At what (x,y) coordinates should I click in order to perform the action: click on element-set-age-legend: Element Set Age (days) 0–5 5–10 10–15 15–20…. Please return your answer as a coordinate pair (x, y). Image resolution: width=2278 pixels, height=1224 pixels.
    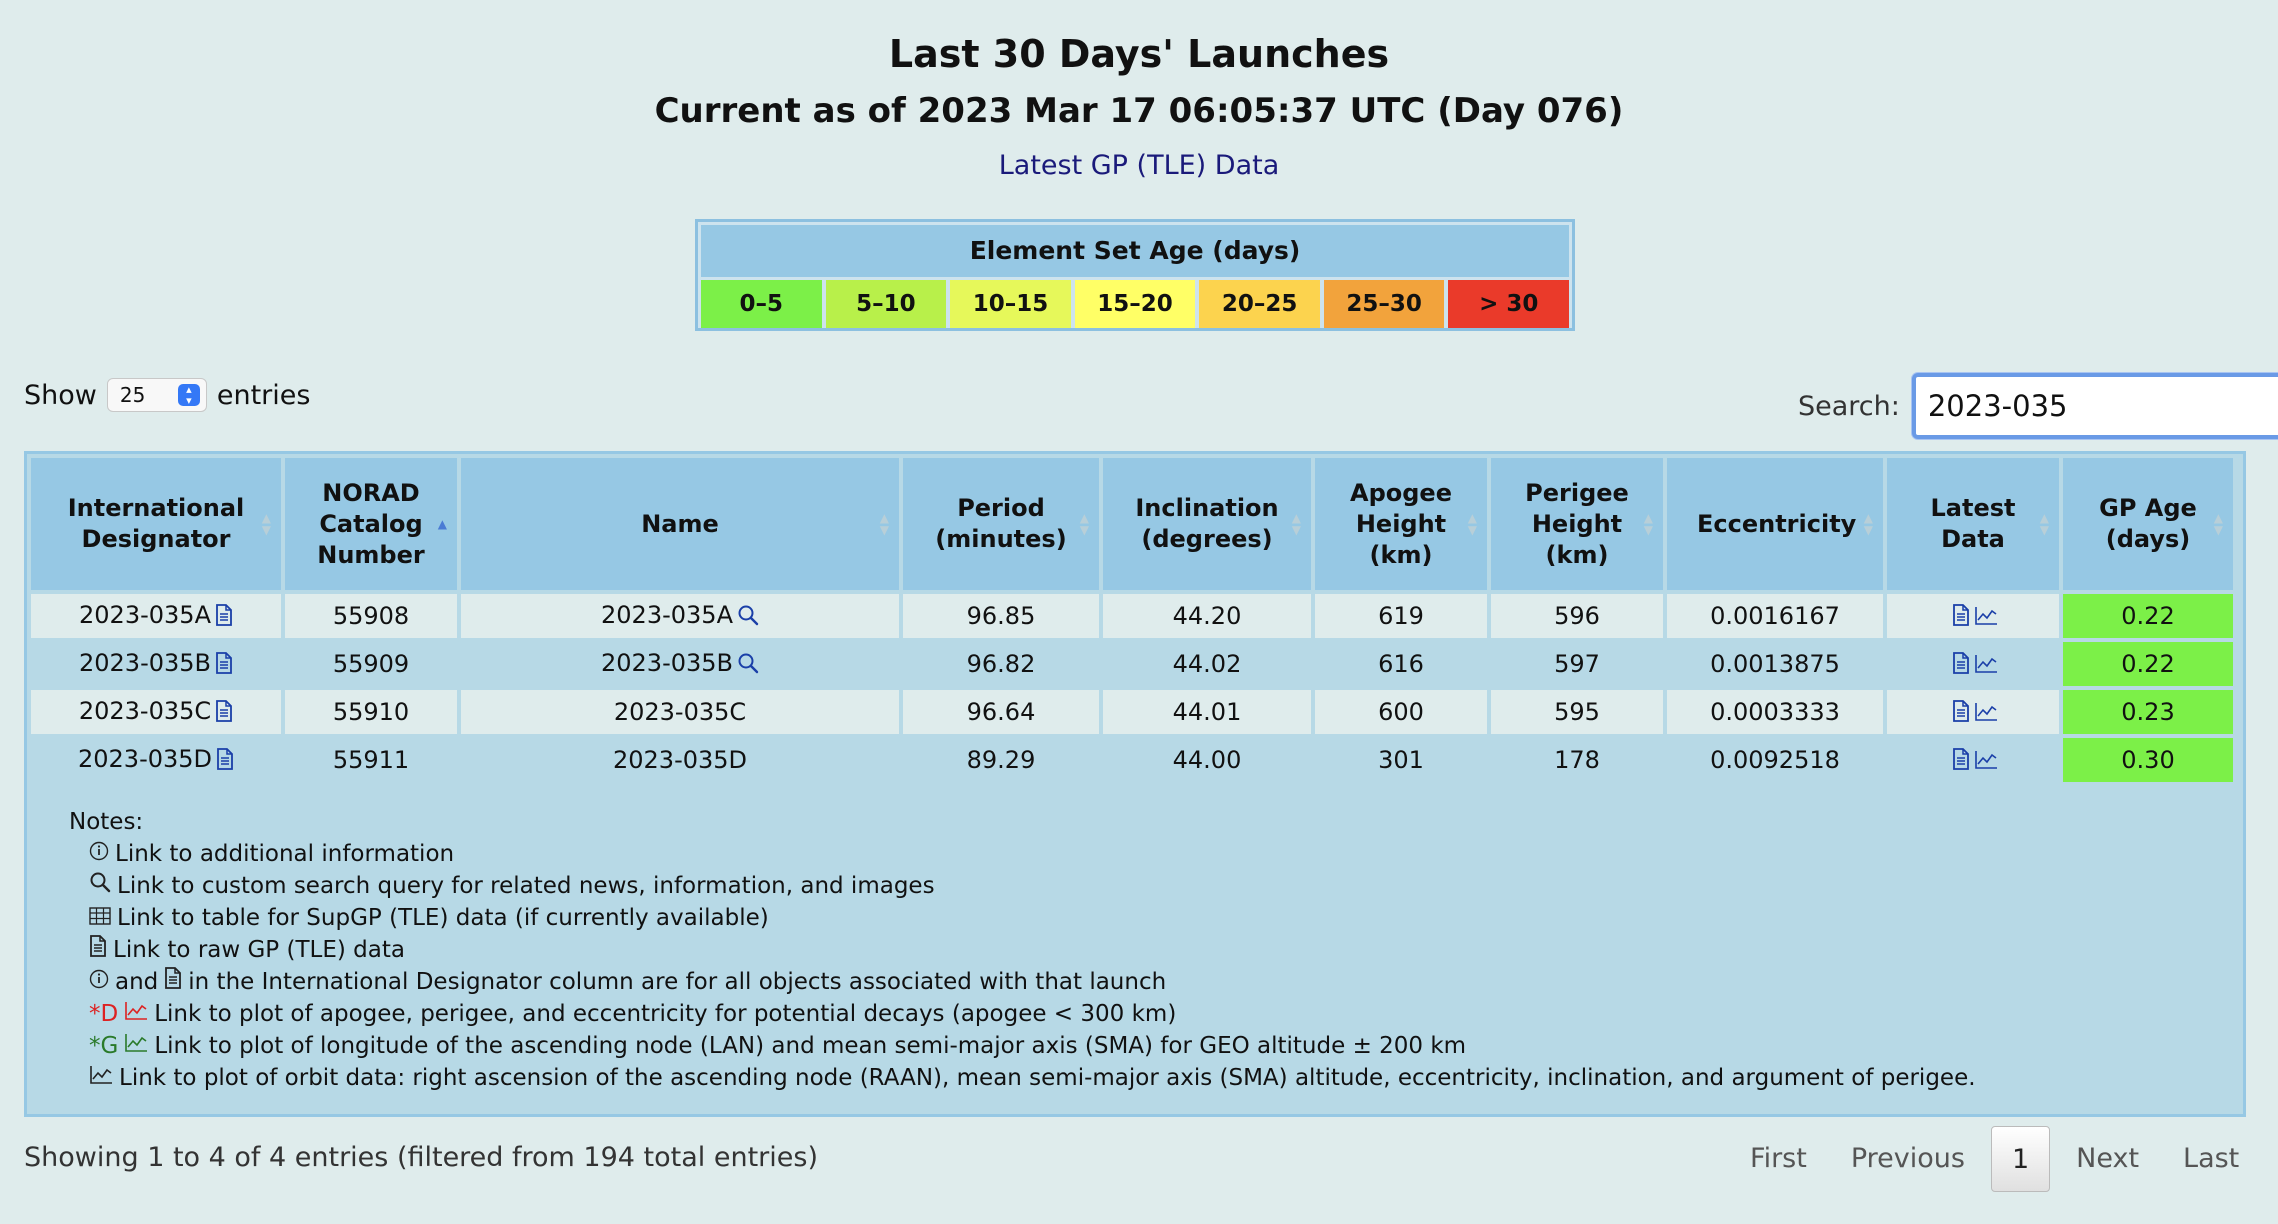
    Looking at the image, I should click on (1135, 275).